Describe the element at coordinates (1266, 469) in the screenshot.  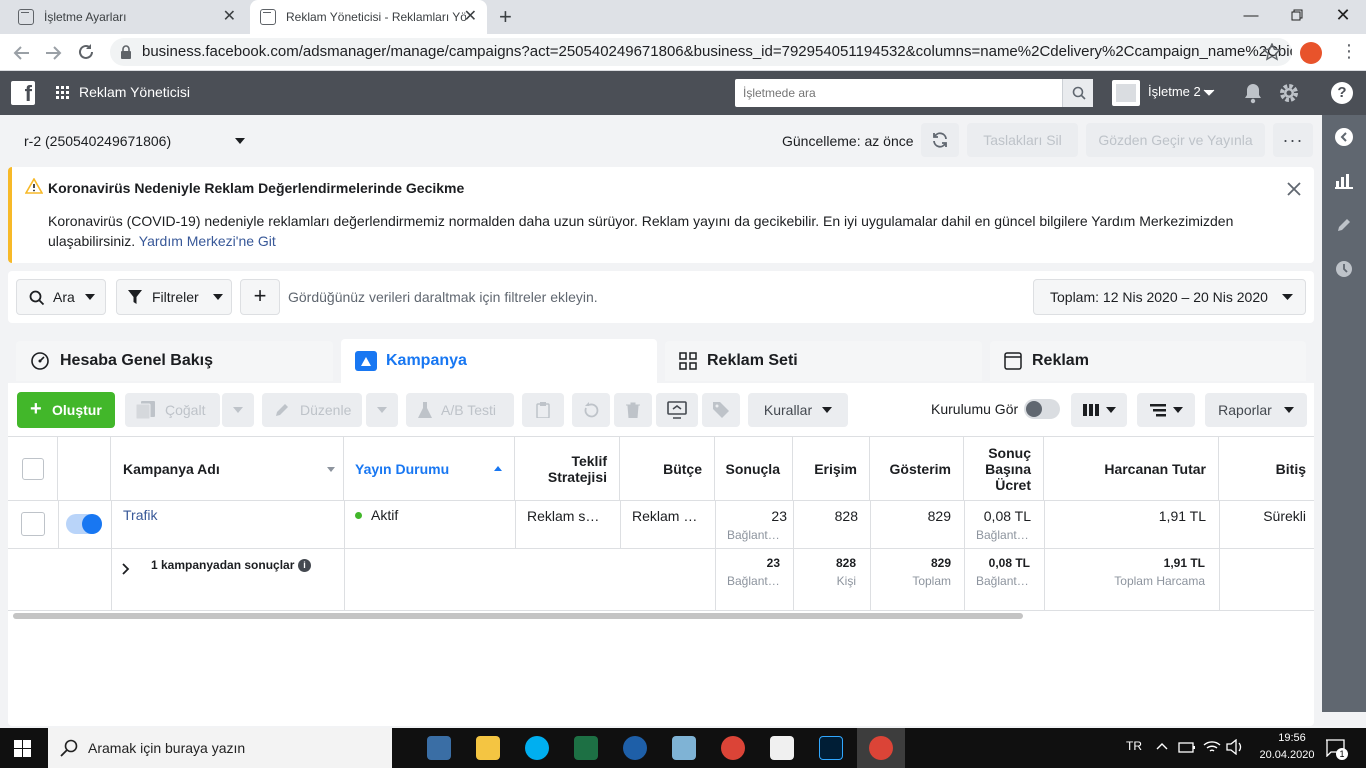
I see `header-end: Bitiş` at that location.